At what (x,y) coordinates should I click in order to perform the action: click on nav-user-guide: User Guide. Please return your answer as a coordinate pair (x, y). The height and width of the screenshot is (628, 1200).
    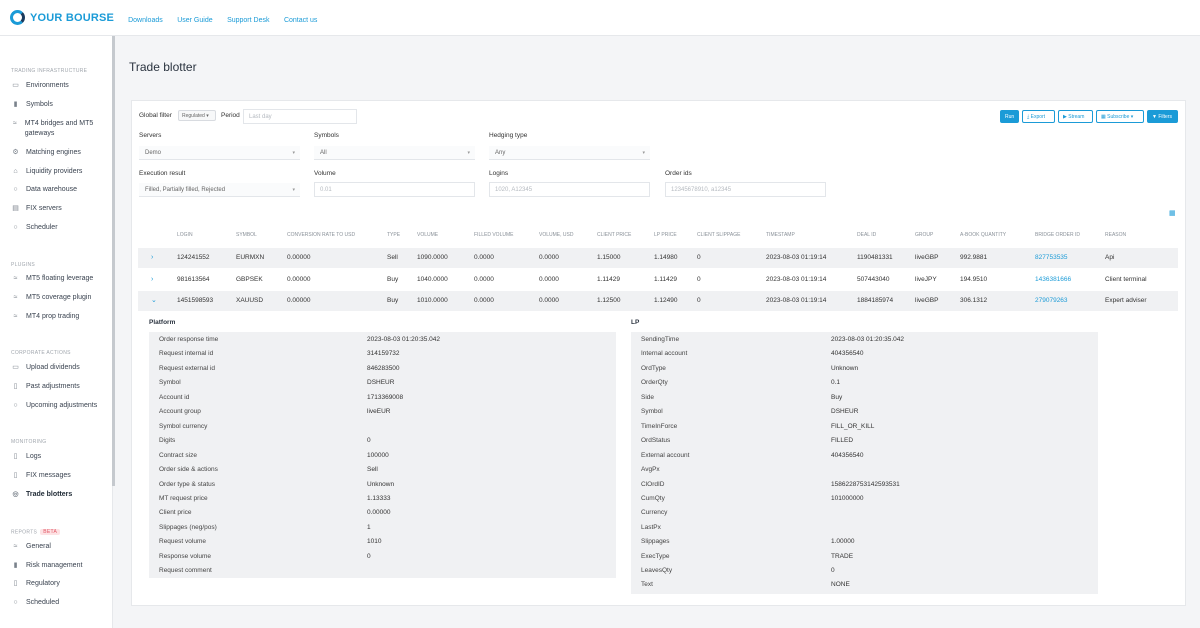
    Looking at the image, I should click on (194, 20).